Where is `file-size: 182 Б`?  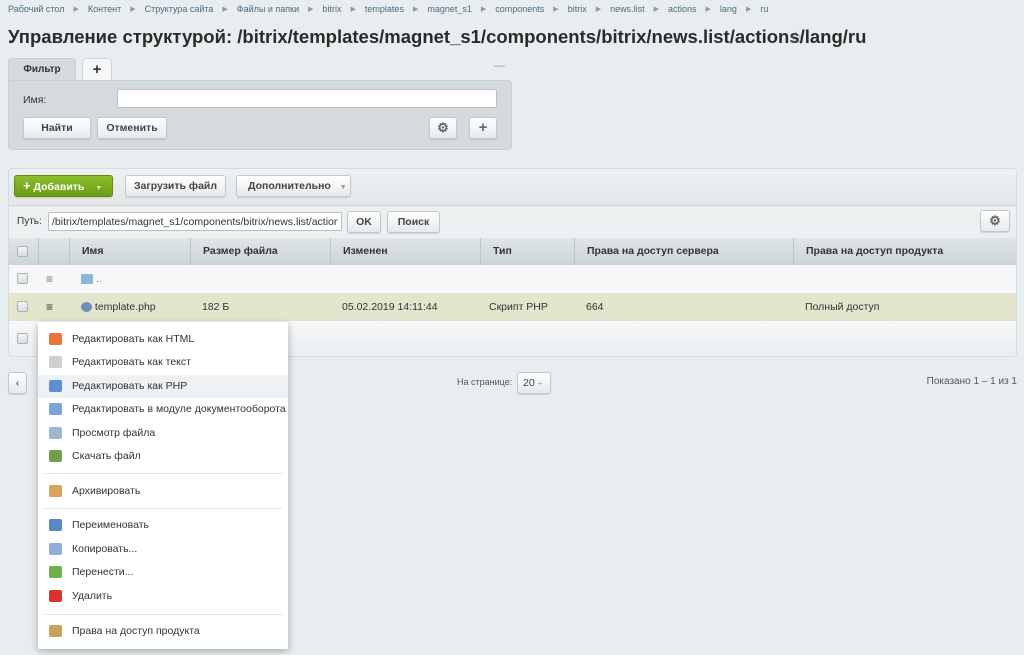 file-size: 182 Б is located at coordinates (216, 307).